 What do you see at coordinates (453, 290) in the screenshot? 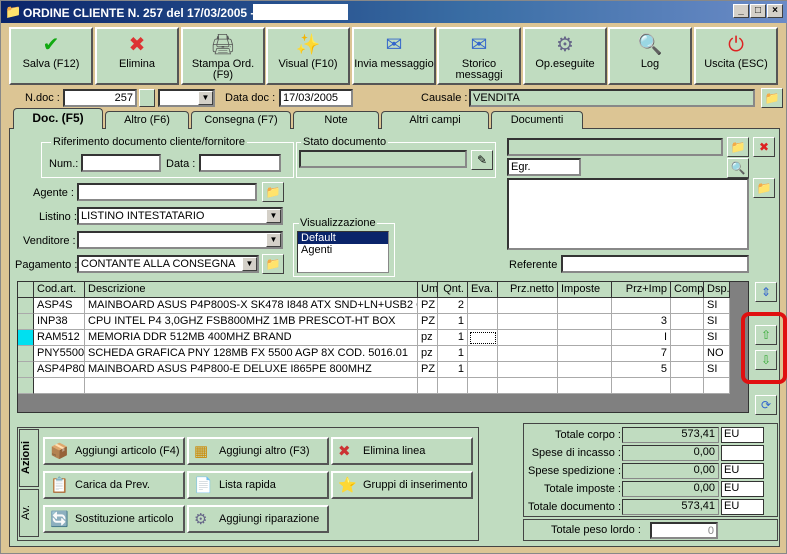
I see `column-header: Qnt.` at bounding box center [453, 290].